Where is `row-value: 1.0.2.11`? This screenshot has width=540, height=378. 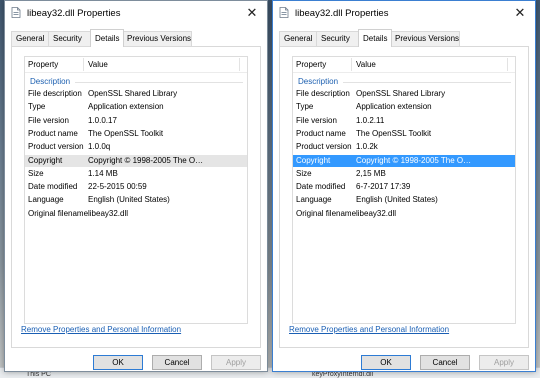 row-value: 1.0.2.11 is located at coordinates (370, 120).